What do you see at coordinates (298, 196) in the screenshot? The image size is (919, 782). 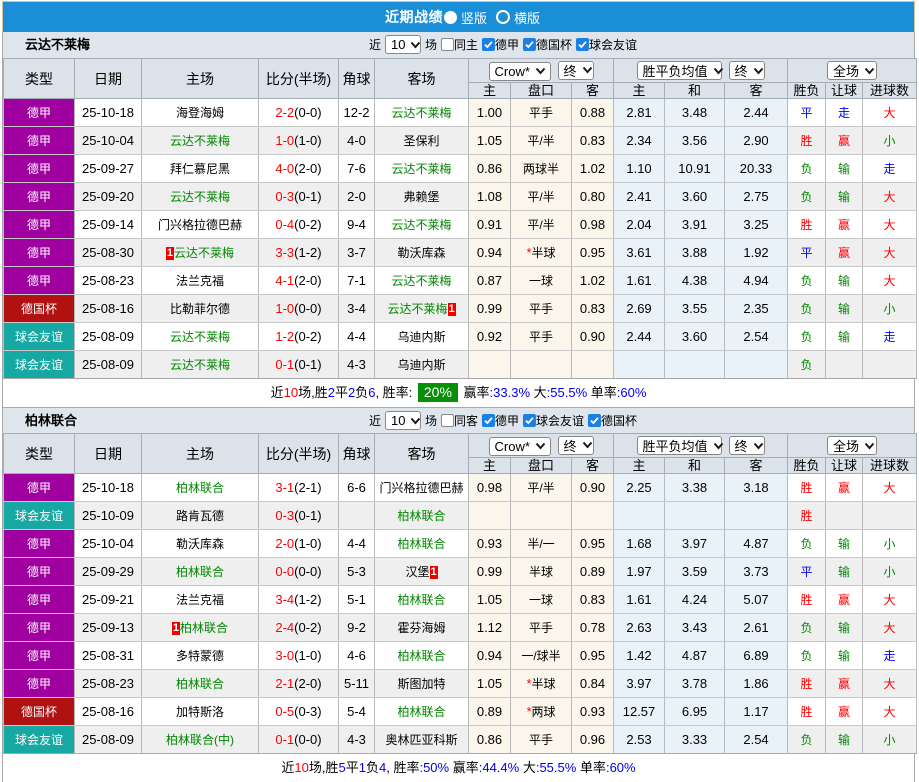 I see `score-cell: 0-3(0-1)` at bounding box center [298, 196].